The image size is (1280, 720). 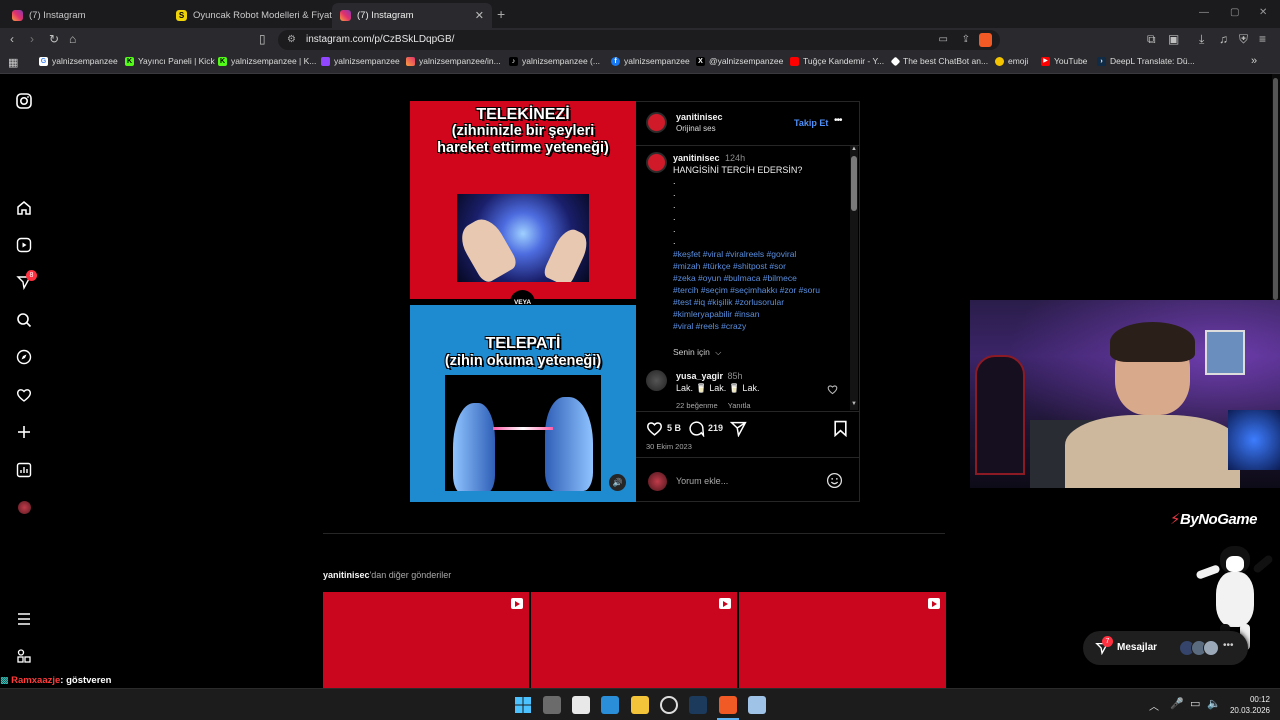 I want to click on save-icon, so click(x=840, y=429).